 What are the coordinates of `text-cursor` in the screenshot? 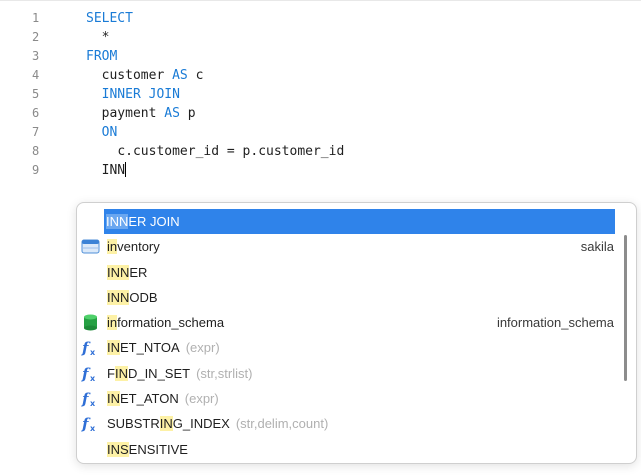 It's located at (126, 169).